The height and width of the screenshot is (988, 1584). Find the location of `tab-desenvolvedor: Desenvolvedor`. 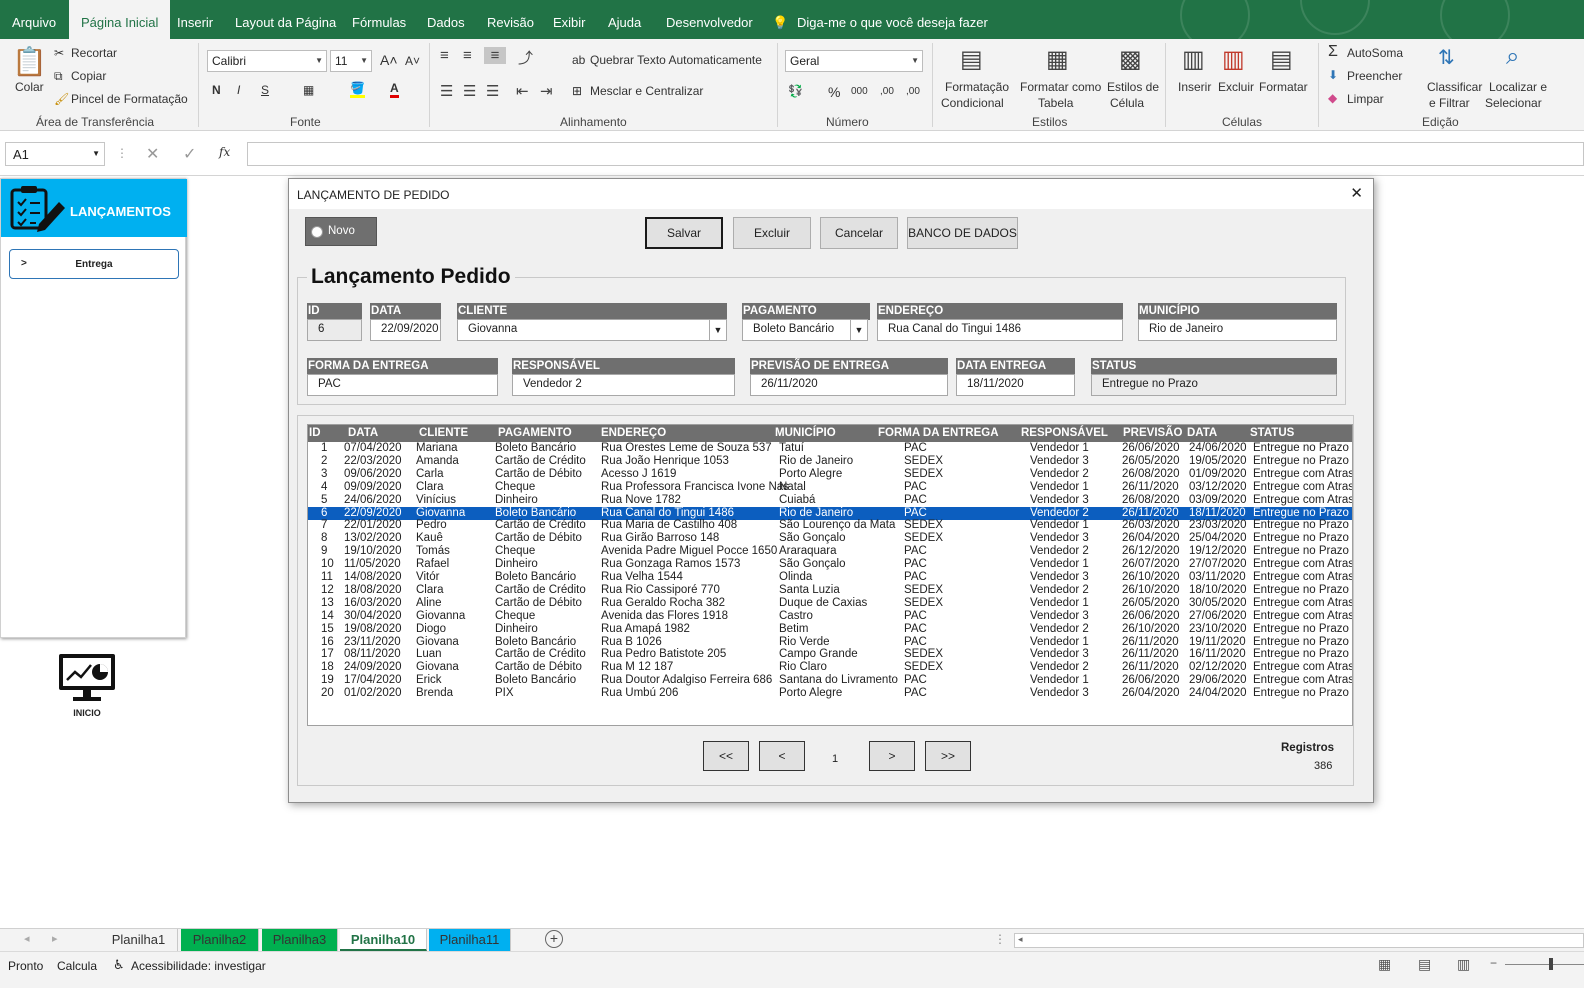

tab-desenvolvedor: Desenvolvedor is located at coordinates (709, 19).